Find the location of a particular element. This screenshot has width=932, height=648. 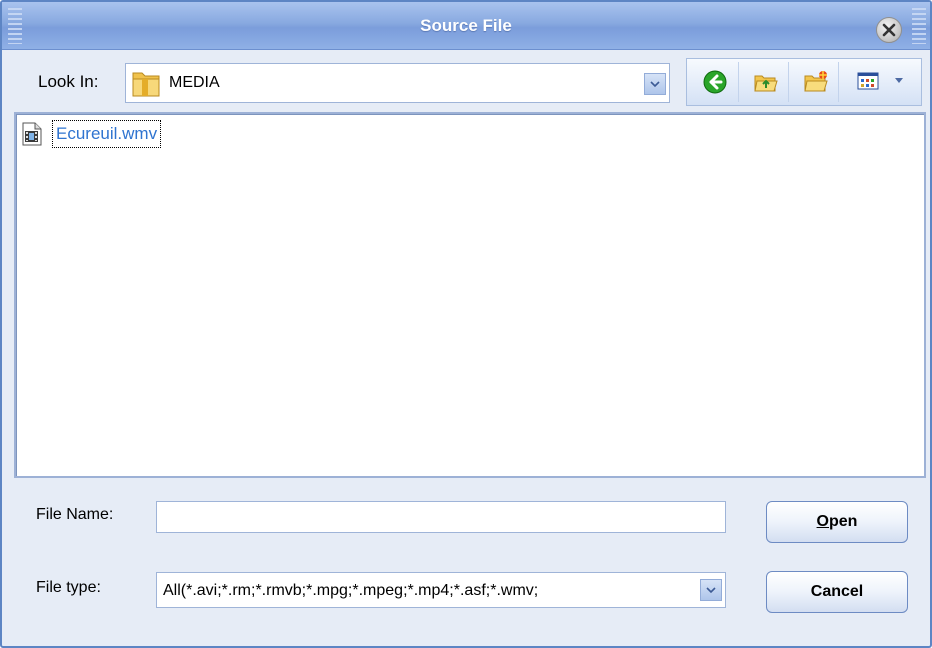

navigation-toolbar is located at coordinates (804, 82).